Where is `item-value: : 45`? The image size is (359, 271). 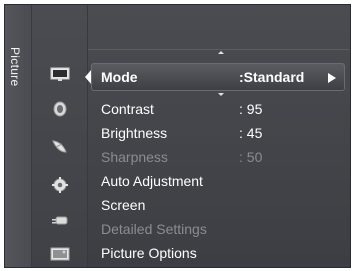
item-value: : 45 is located at coordinates (251, 133).